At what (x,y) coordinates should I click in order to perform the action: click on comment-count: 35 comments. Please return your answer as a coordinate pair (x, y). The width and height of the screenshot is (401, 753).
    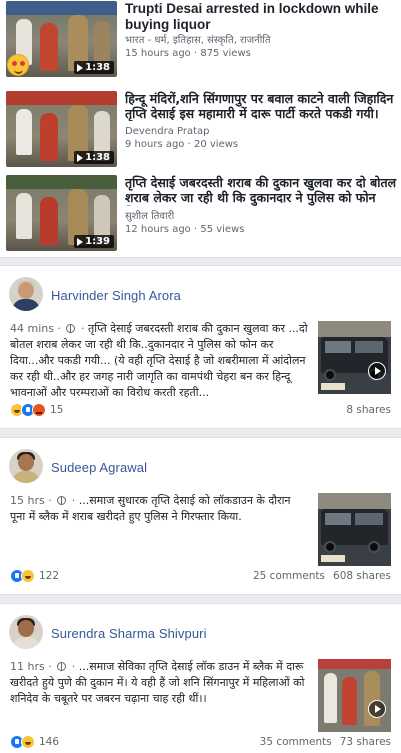
    Looking at the image, I should click on (296, 742).